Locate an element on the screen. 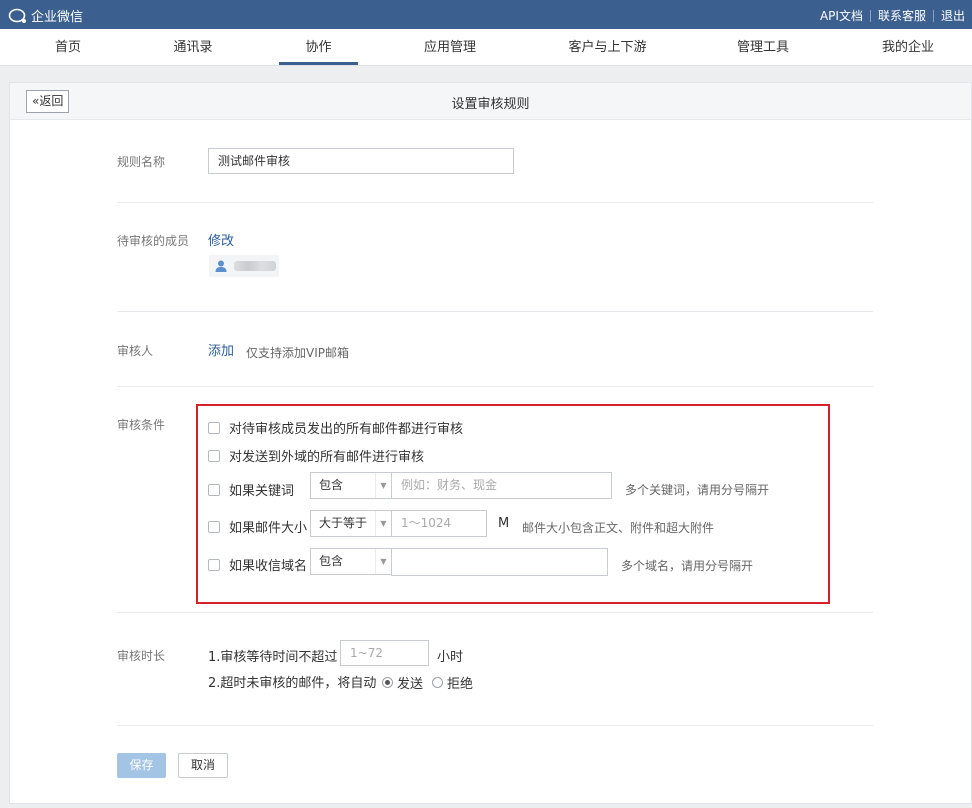 The image size is (972, 808). api-docs-link: API文档 is located at coordinates (841, 15).